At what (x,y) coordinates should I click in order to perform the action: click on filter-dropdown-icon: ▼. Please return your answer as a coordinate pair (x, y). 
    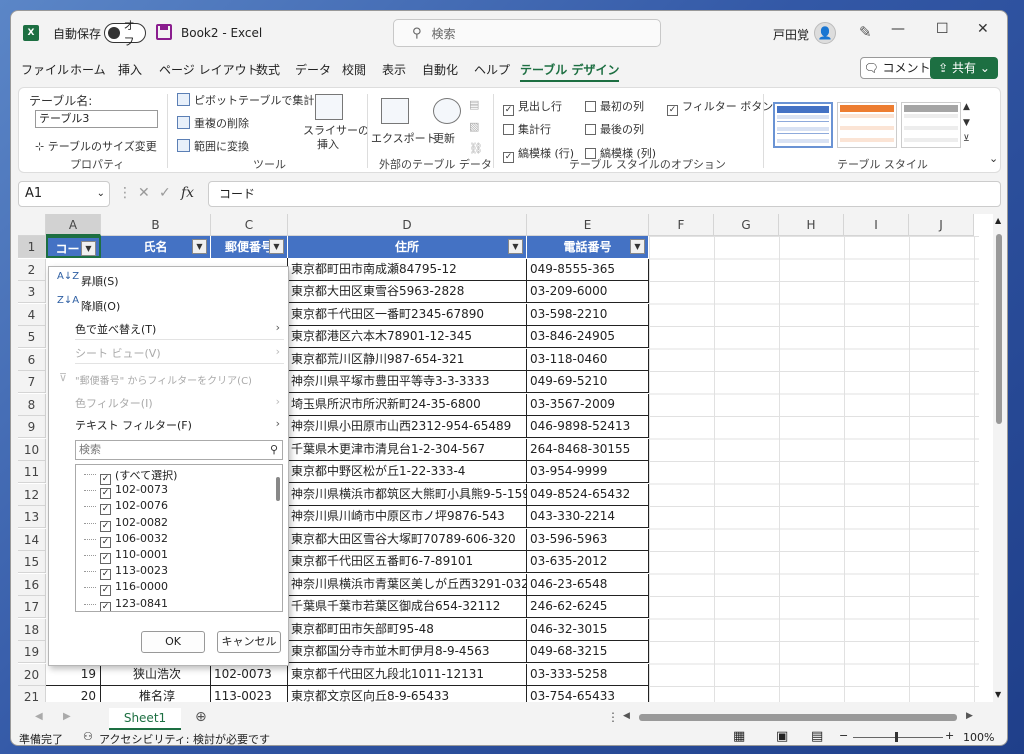
    Looking at the image, I should click on (88, 248).